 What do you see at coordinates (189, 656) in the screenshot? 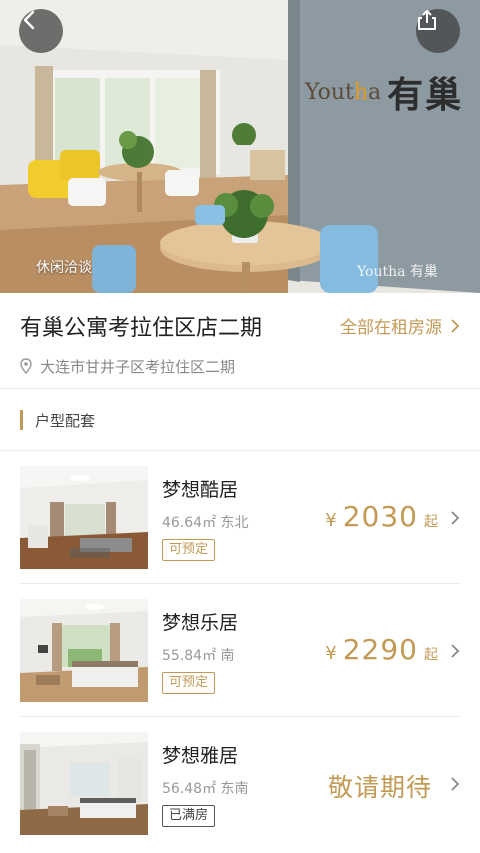
I see `room-area: 55.84㎡` at bounding box center [189, 656].